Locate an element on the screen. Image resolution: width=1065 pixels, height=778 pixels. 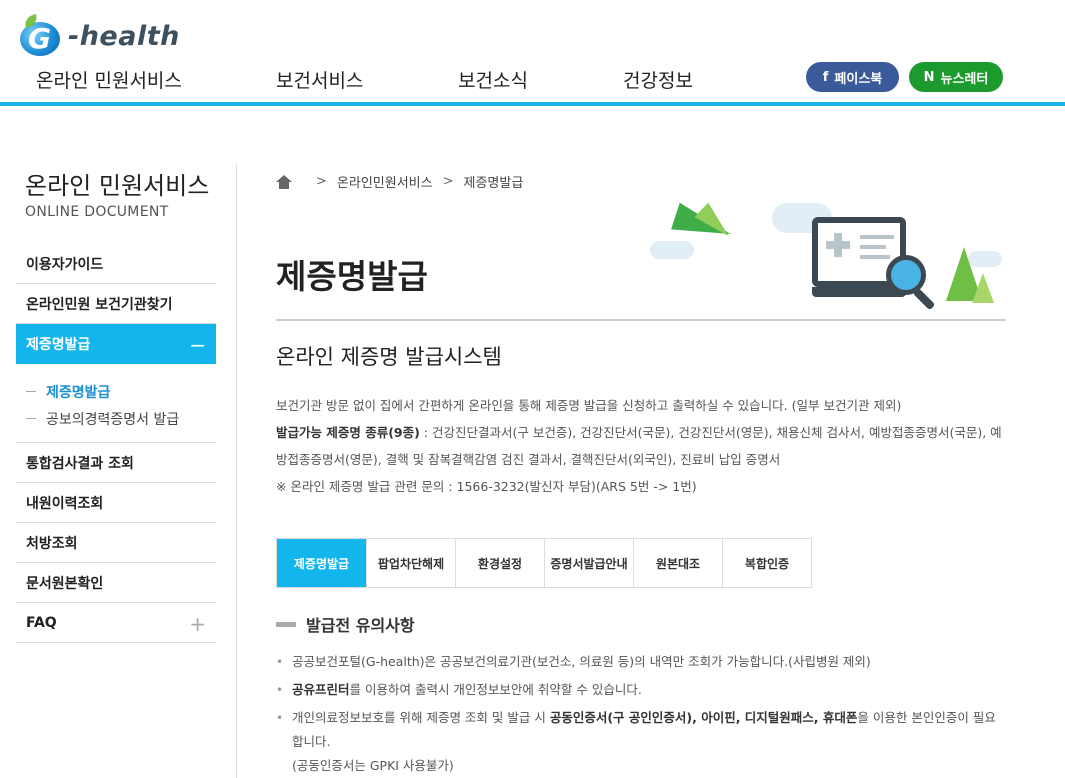
sidebar-item-label: 내원이력조회 is located at coordinates (65, 503).